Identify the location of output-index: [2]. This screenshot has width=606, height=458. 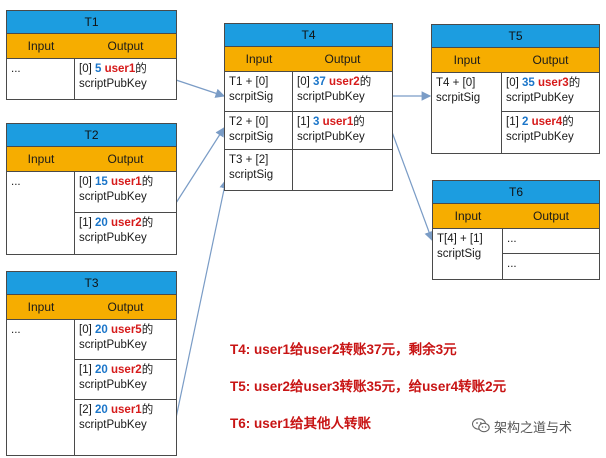
(85, 410).